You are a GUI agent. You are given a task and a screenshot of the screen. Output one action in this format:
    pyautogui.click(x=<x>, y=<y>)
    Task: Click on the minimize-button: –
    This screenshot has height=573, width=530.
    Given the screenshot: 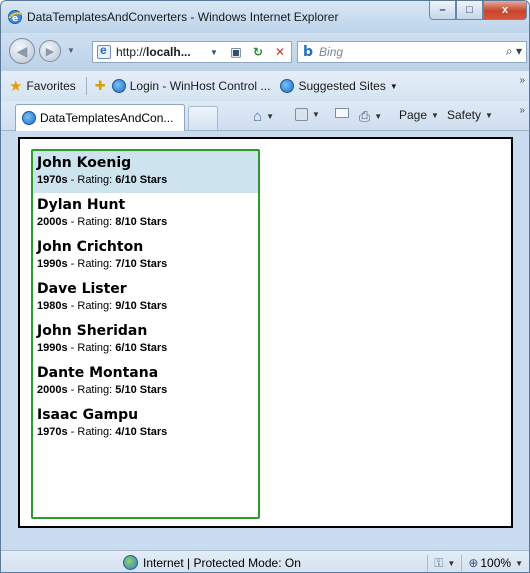 What is the action you would take?
    pyautogui.click(x=442, y=10)
    